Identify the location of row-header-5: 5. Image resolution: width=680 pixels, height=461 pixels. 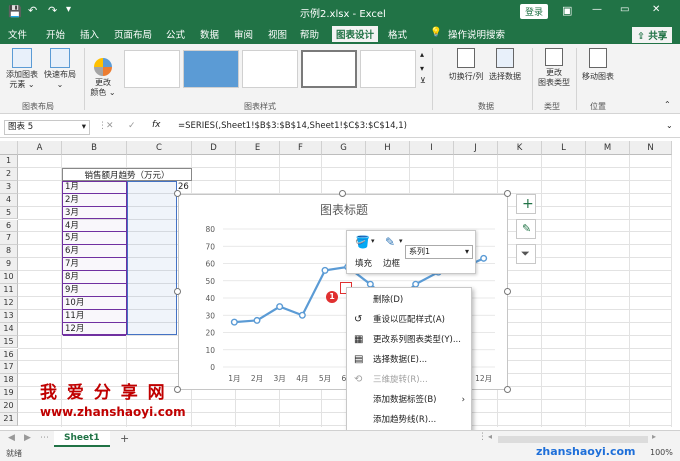
(9, 213).